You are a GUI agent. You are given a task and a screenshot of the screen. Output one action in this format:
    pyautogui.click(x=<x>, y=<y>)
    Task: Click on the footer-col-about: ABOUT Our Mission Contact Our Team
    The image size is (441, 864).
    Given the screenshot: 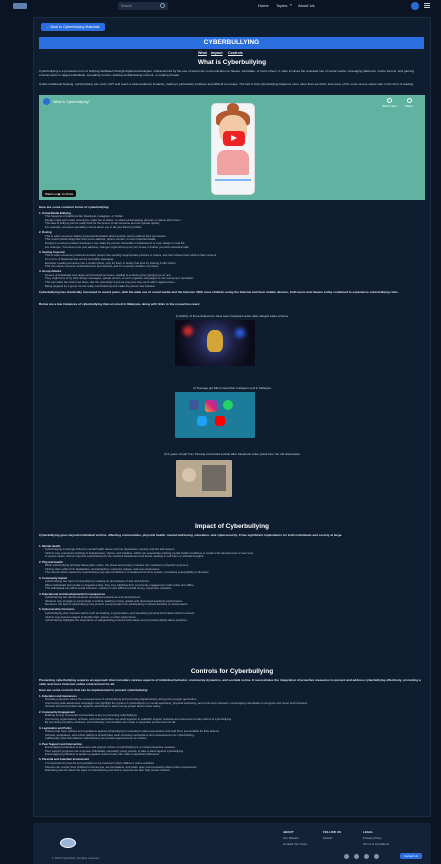 What is the action you would take?
    pyautogui.click(x=295, y=838)
    